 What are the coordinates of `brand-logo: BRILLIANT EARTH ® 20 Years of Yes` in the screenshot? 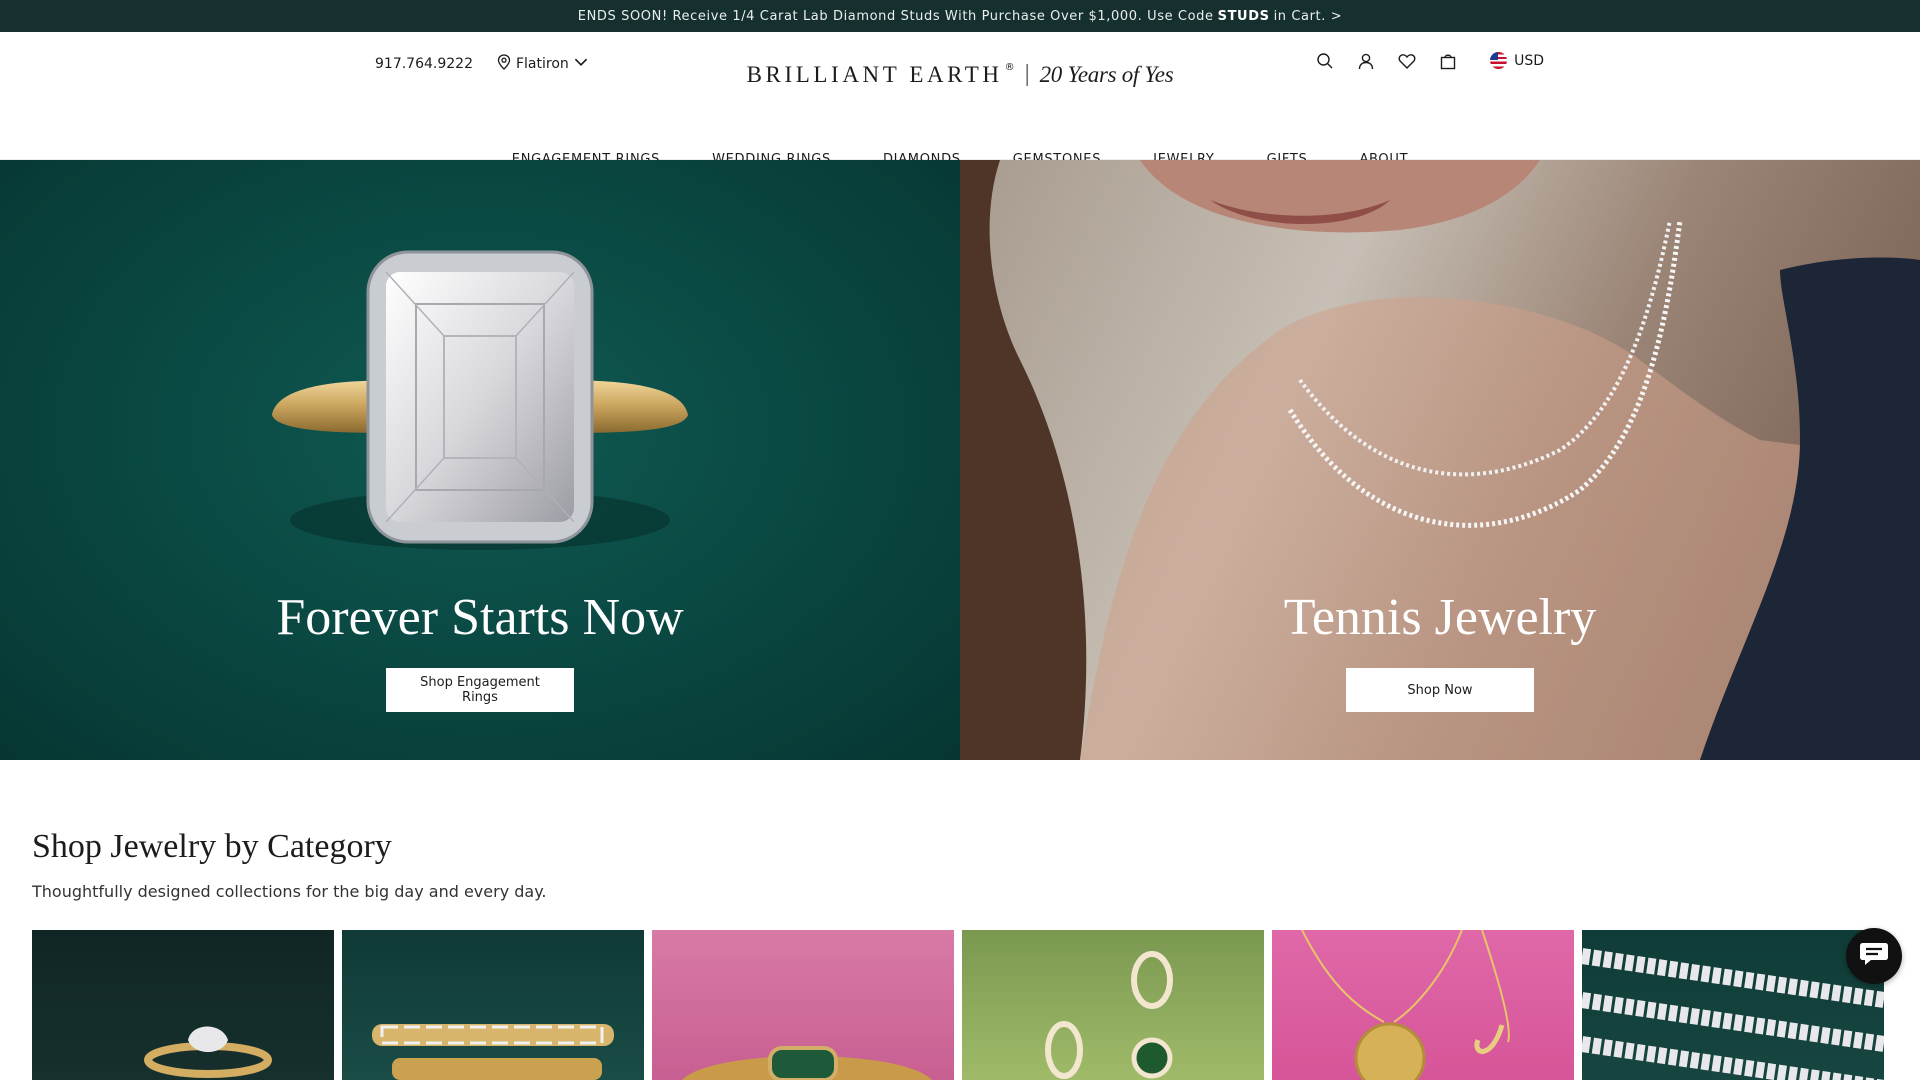 It's located at (960, 75).